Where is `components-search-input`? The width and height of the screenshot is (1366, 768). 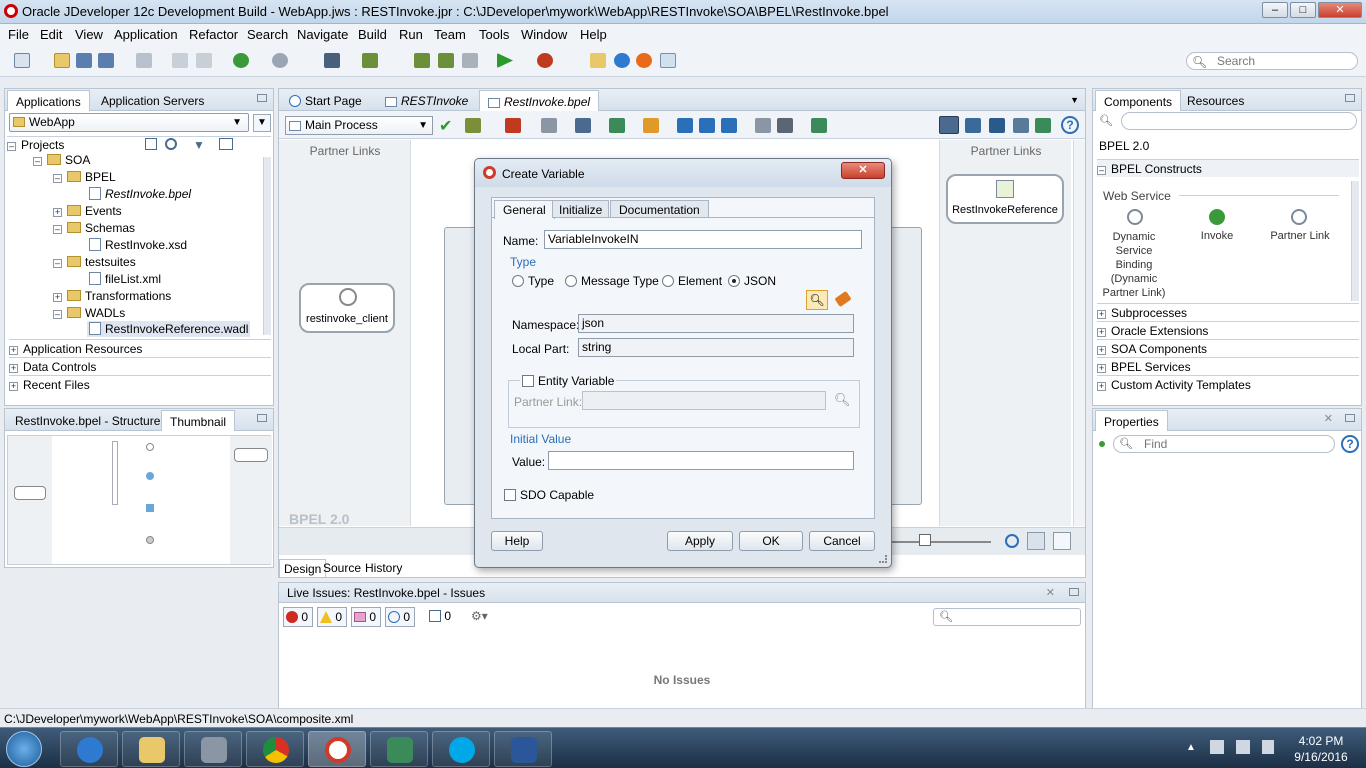 components-search-input is located at coordinates (1239, 121).